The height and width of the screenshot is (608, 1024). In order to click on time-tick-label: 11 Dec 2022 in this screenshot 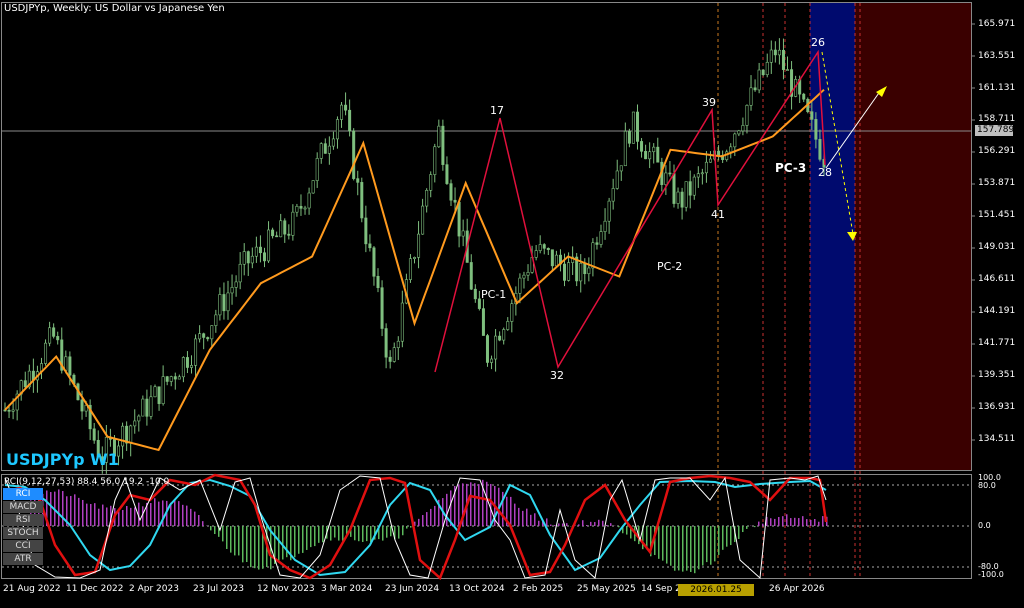, I will do `click(95, 589)`.